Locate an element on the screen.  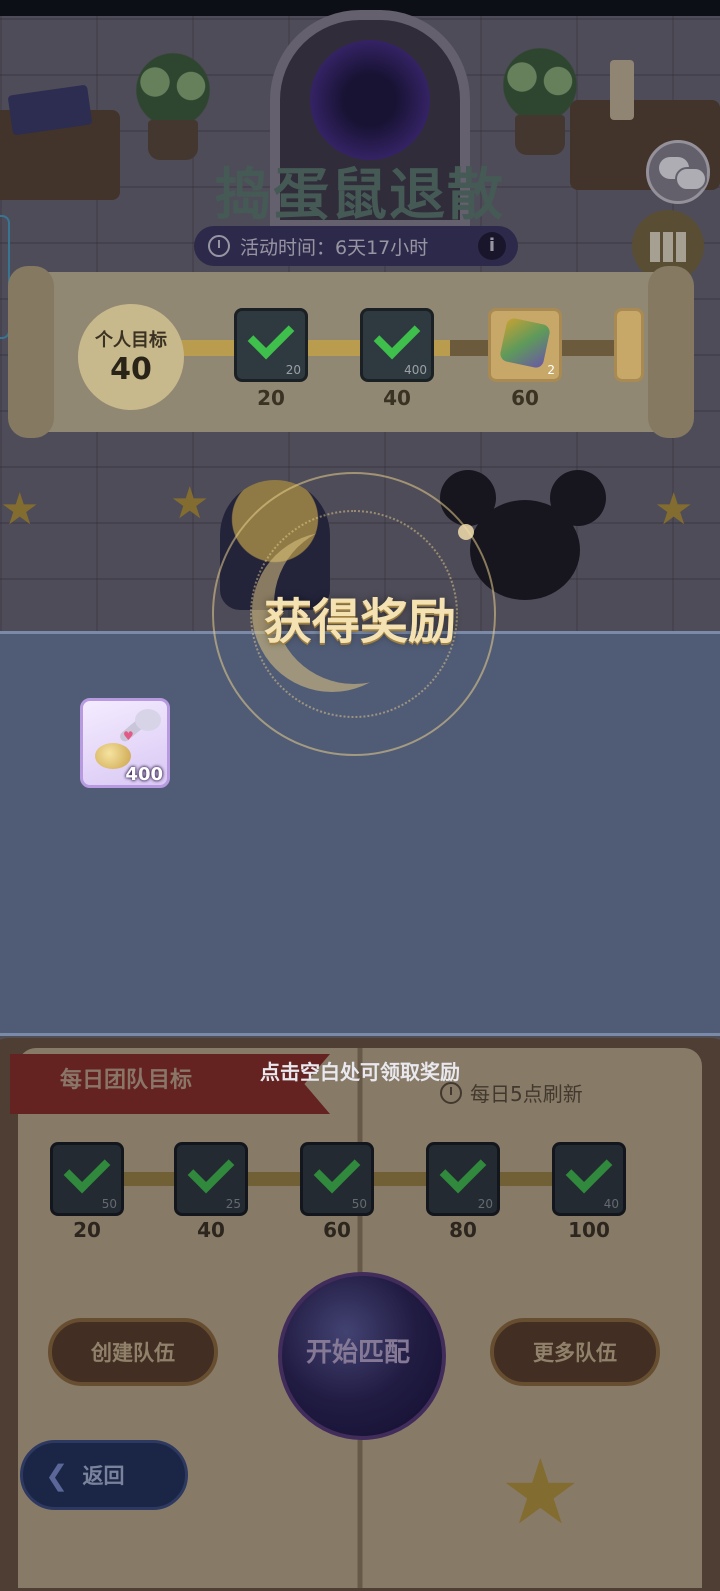
personal-threshold: 20 is located at coordinates (271, 398).